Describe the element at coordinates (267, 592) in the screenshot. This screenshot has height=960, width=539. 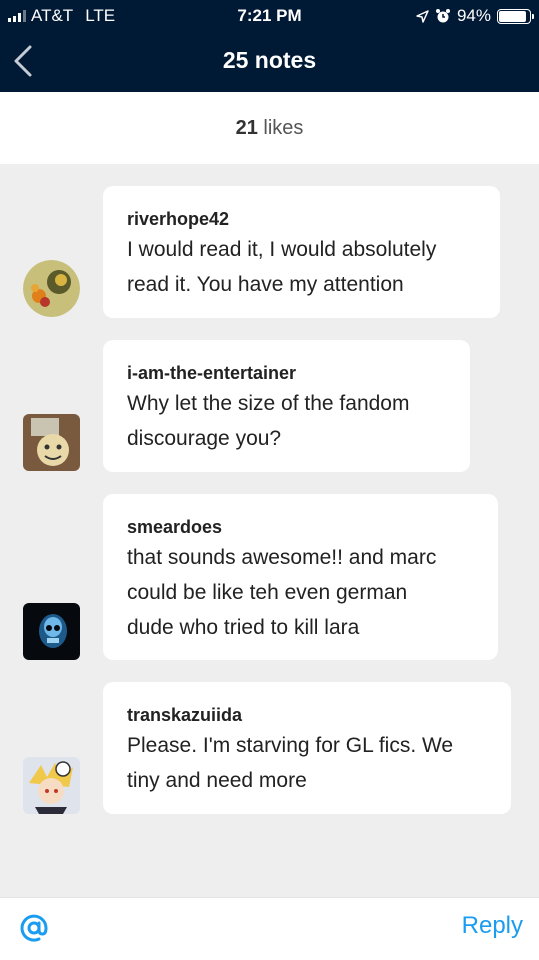
I see `note-line: could be like teh even german` at that location.